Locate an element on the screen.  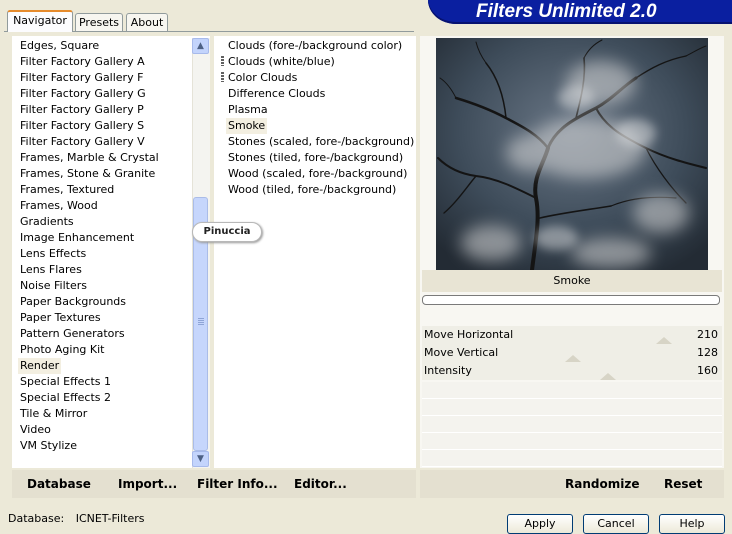
slider-intensity: Intensity 160 is located at coordinates (572, 371).